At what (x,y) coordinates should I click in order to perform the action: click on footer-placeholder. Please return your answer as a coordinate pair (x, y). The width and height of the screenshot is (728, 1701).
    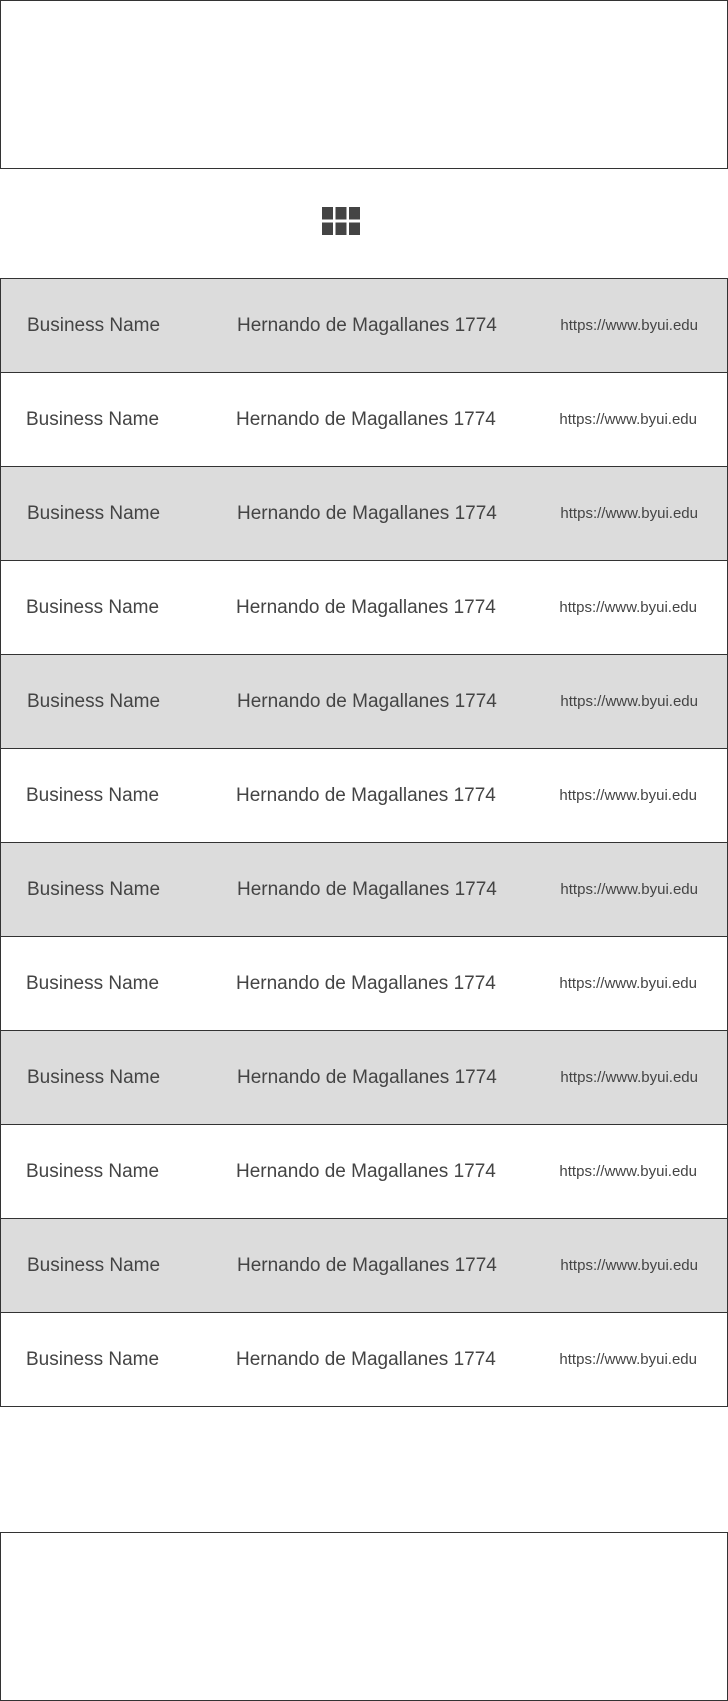
    Looking at the image, I should click on (364, 1616).